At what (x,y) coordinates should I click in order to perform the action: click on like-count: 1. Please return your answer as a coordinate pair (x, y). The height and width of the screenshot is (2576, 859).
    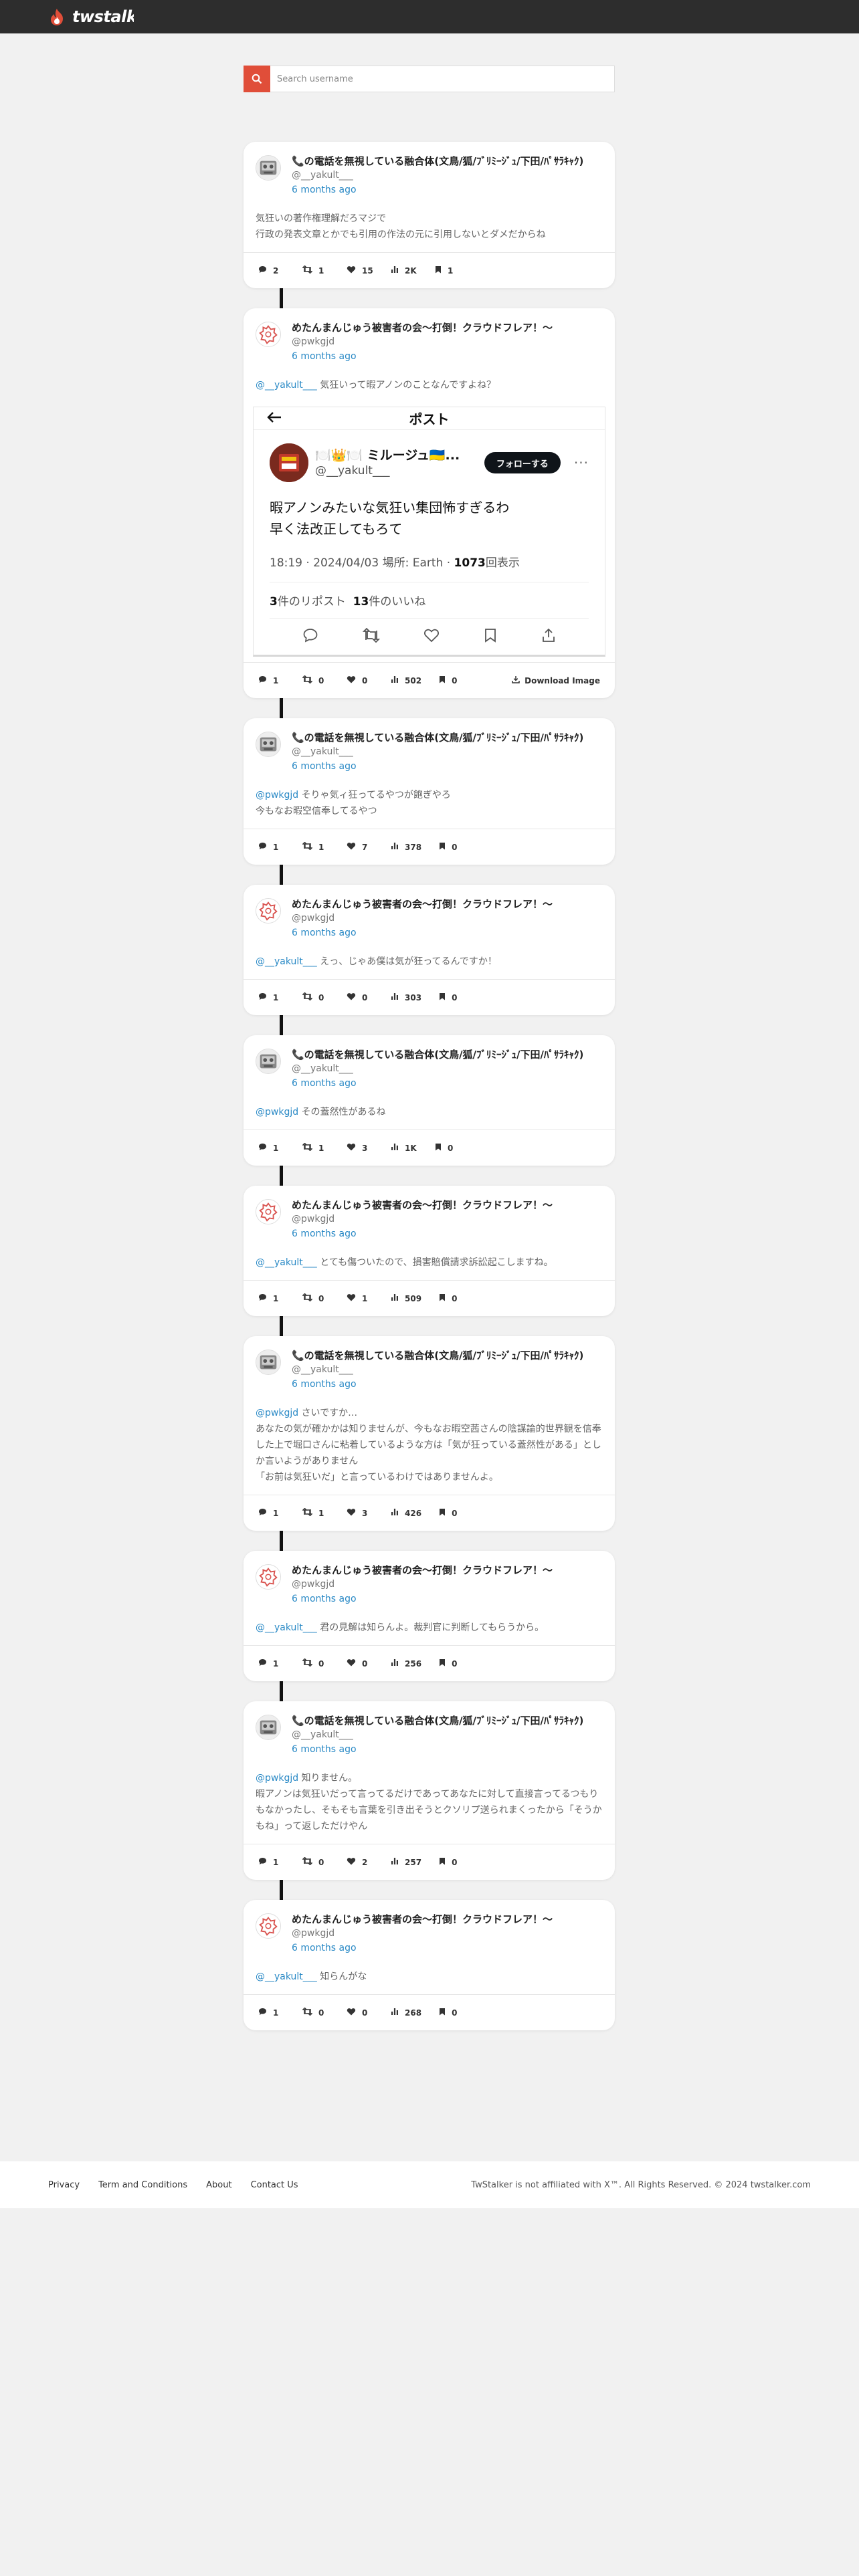
    Looking at the image, I should click on (360, 1298).